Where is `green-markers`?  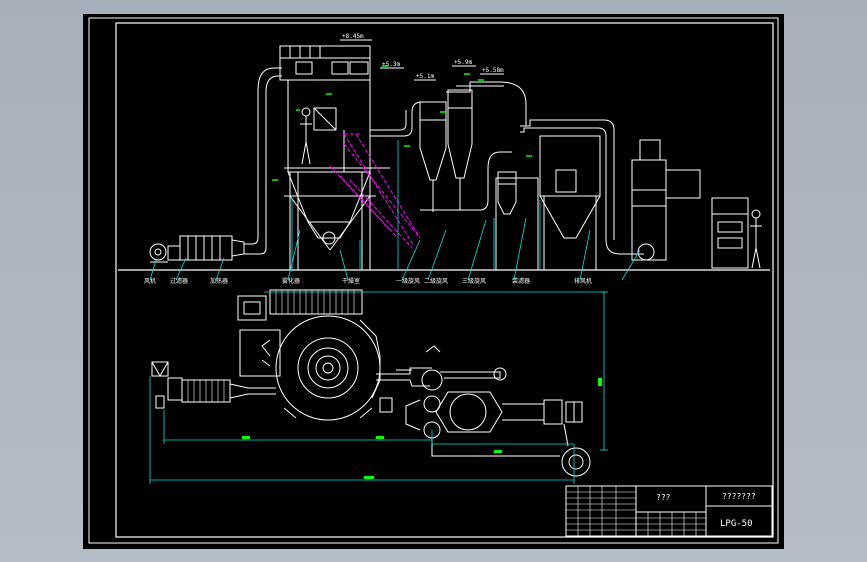
green-markers is located at coordinates (402, 123).